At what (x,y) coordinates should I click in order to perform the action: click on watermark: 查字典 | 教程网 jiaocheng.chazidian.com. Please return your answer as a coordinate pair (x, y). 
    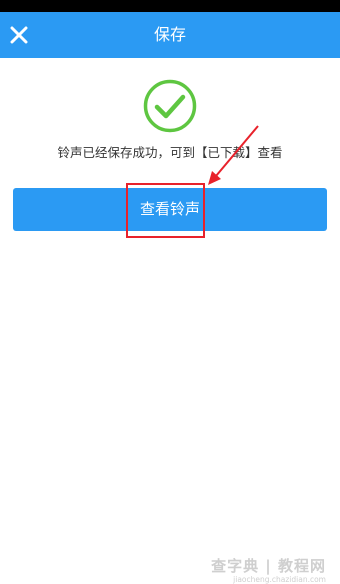
    Looking at the image, I should click on (268, 569).